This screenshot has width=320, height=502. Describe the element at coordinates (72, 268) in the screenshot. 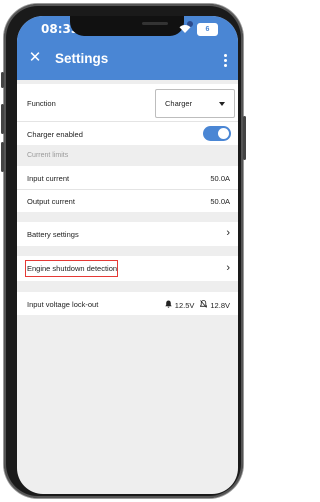

I see `engine-shutdown-detection-label: Engine shutdown detection` at that location.